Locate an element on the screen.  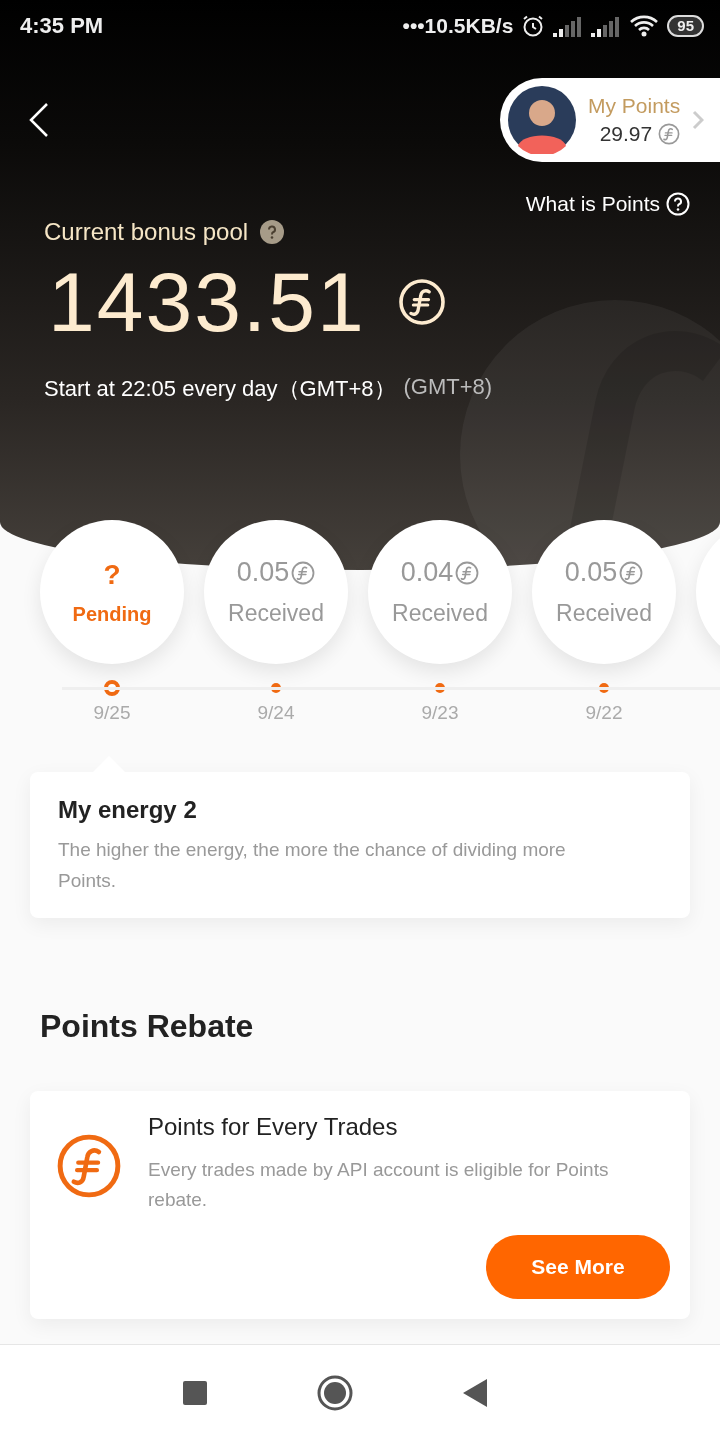
home-button is located at coordinates (335, 1392).